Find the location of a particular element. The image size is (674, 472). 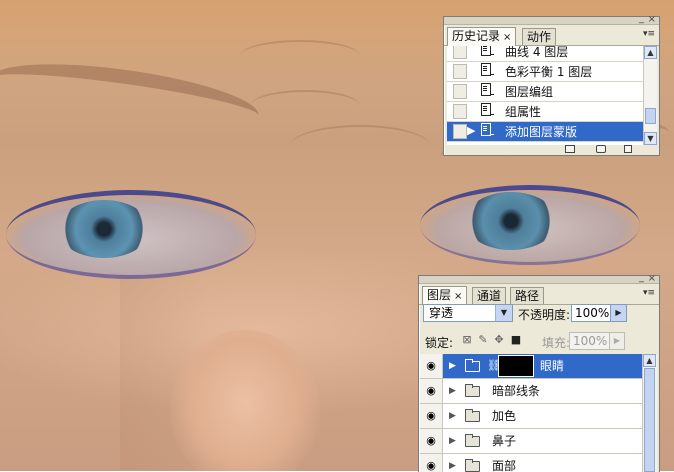

trash-icon is located at coordinates (628, 149).